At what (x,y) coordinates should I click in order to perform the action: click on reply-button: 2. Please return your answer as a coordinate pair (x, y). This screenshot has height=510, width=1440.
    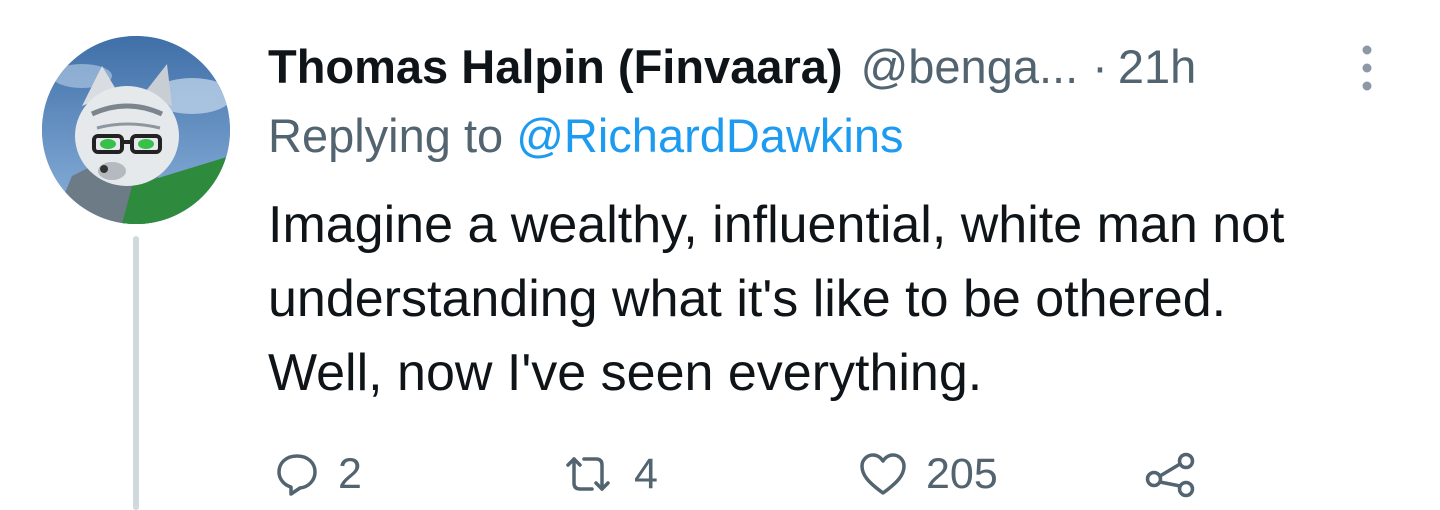
    Looking at the image, I should click on (318, 474).